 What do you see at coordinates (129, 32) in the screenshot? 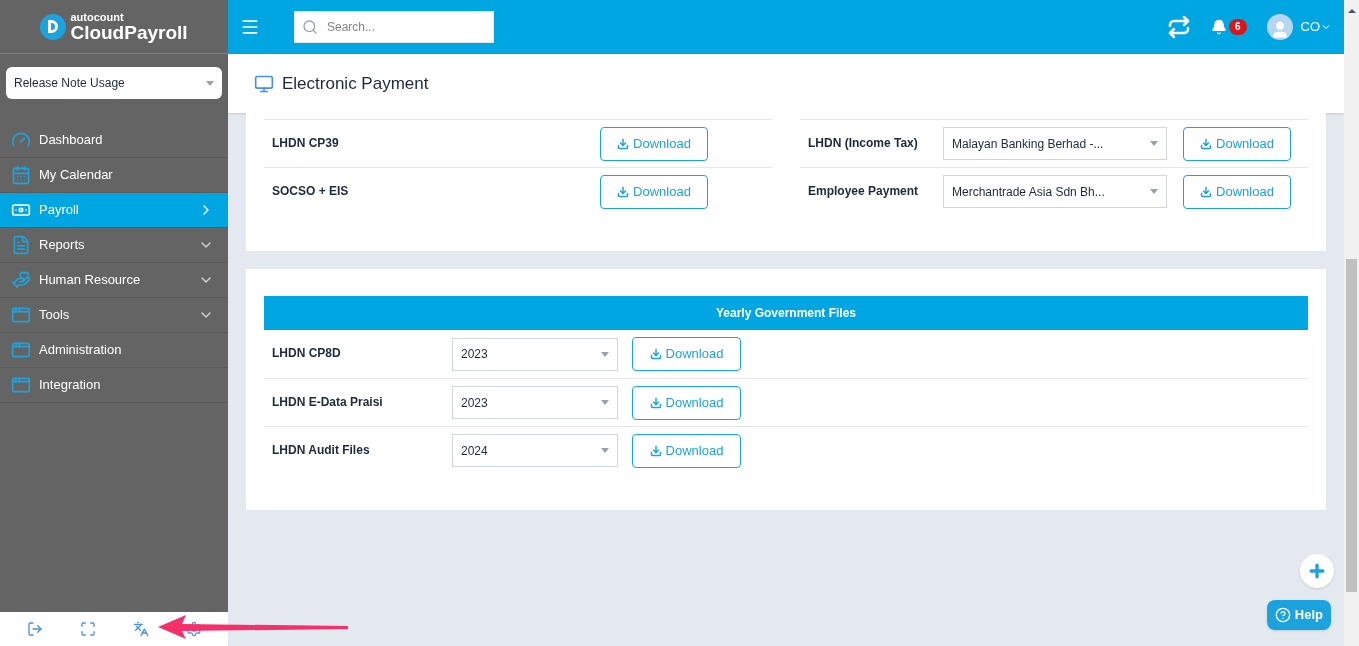
I see `brand-title: CloudPayroll` at bounding box center [129, 32].